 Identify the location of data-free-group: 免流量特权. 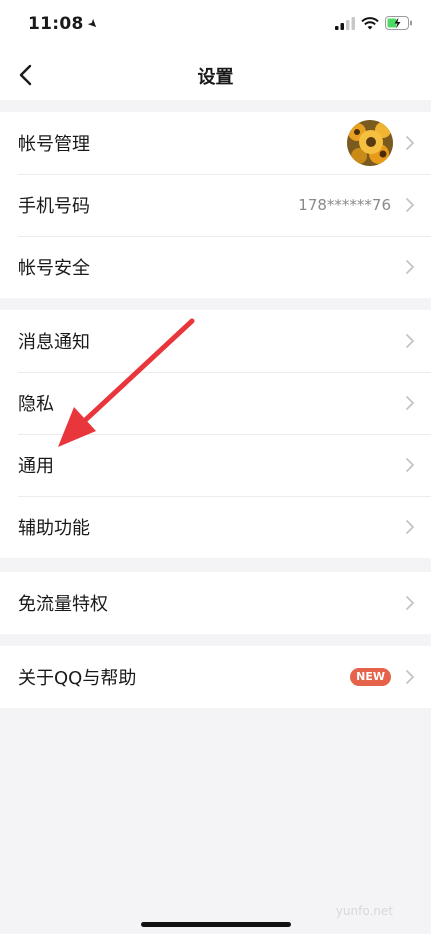
(215, 603).